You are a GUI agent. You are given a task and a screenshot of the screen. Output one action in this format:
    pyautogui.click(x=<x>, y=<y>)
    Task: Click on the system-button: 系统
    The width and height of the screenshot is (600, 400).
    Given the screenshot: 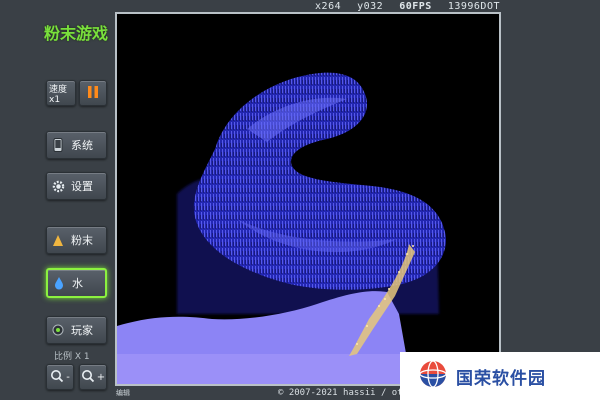 What is the action you would take?
    pyautogui.click(x=76, y=145)
    